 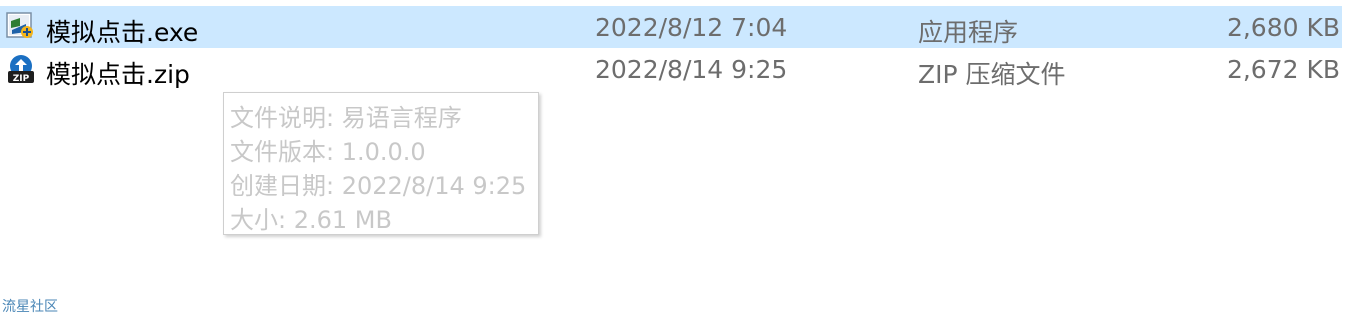 What do you see at coordinates (992, 74) in the screenshot?
I see `file-type: ZIP 压缩文件` at bounding box center [992, 74].